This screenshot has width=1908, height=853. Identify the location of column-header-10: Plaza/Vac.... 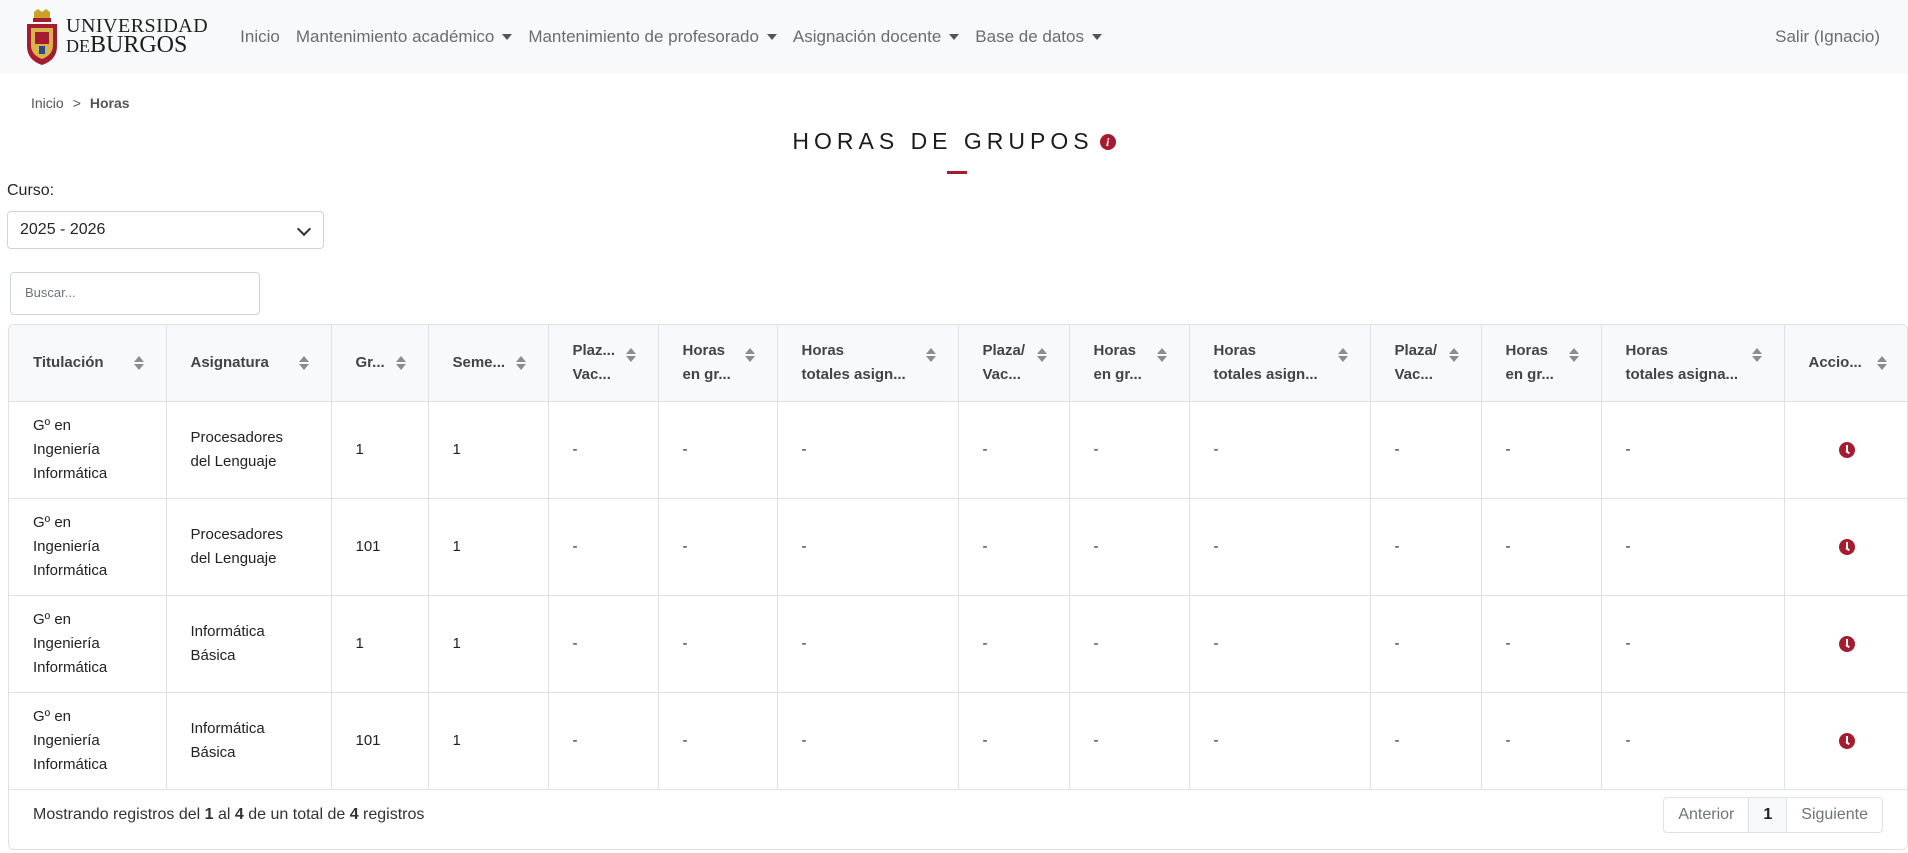
(1426, 363).